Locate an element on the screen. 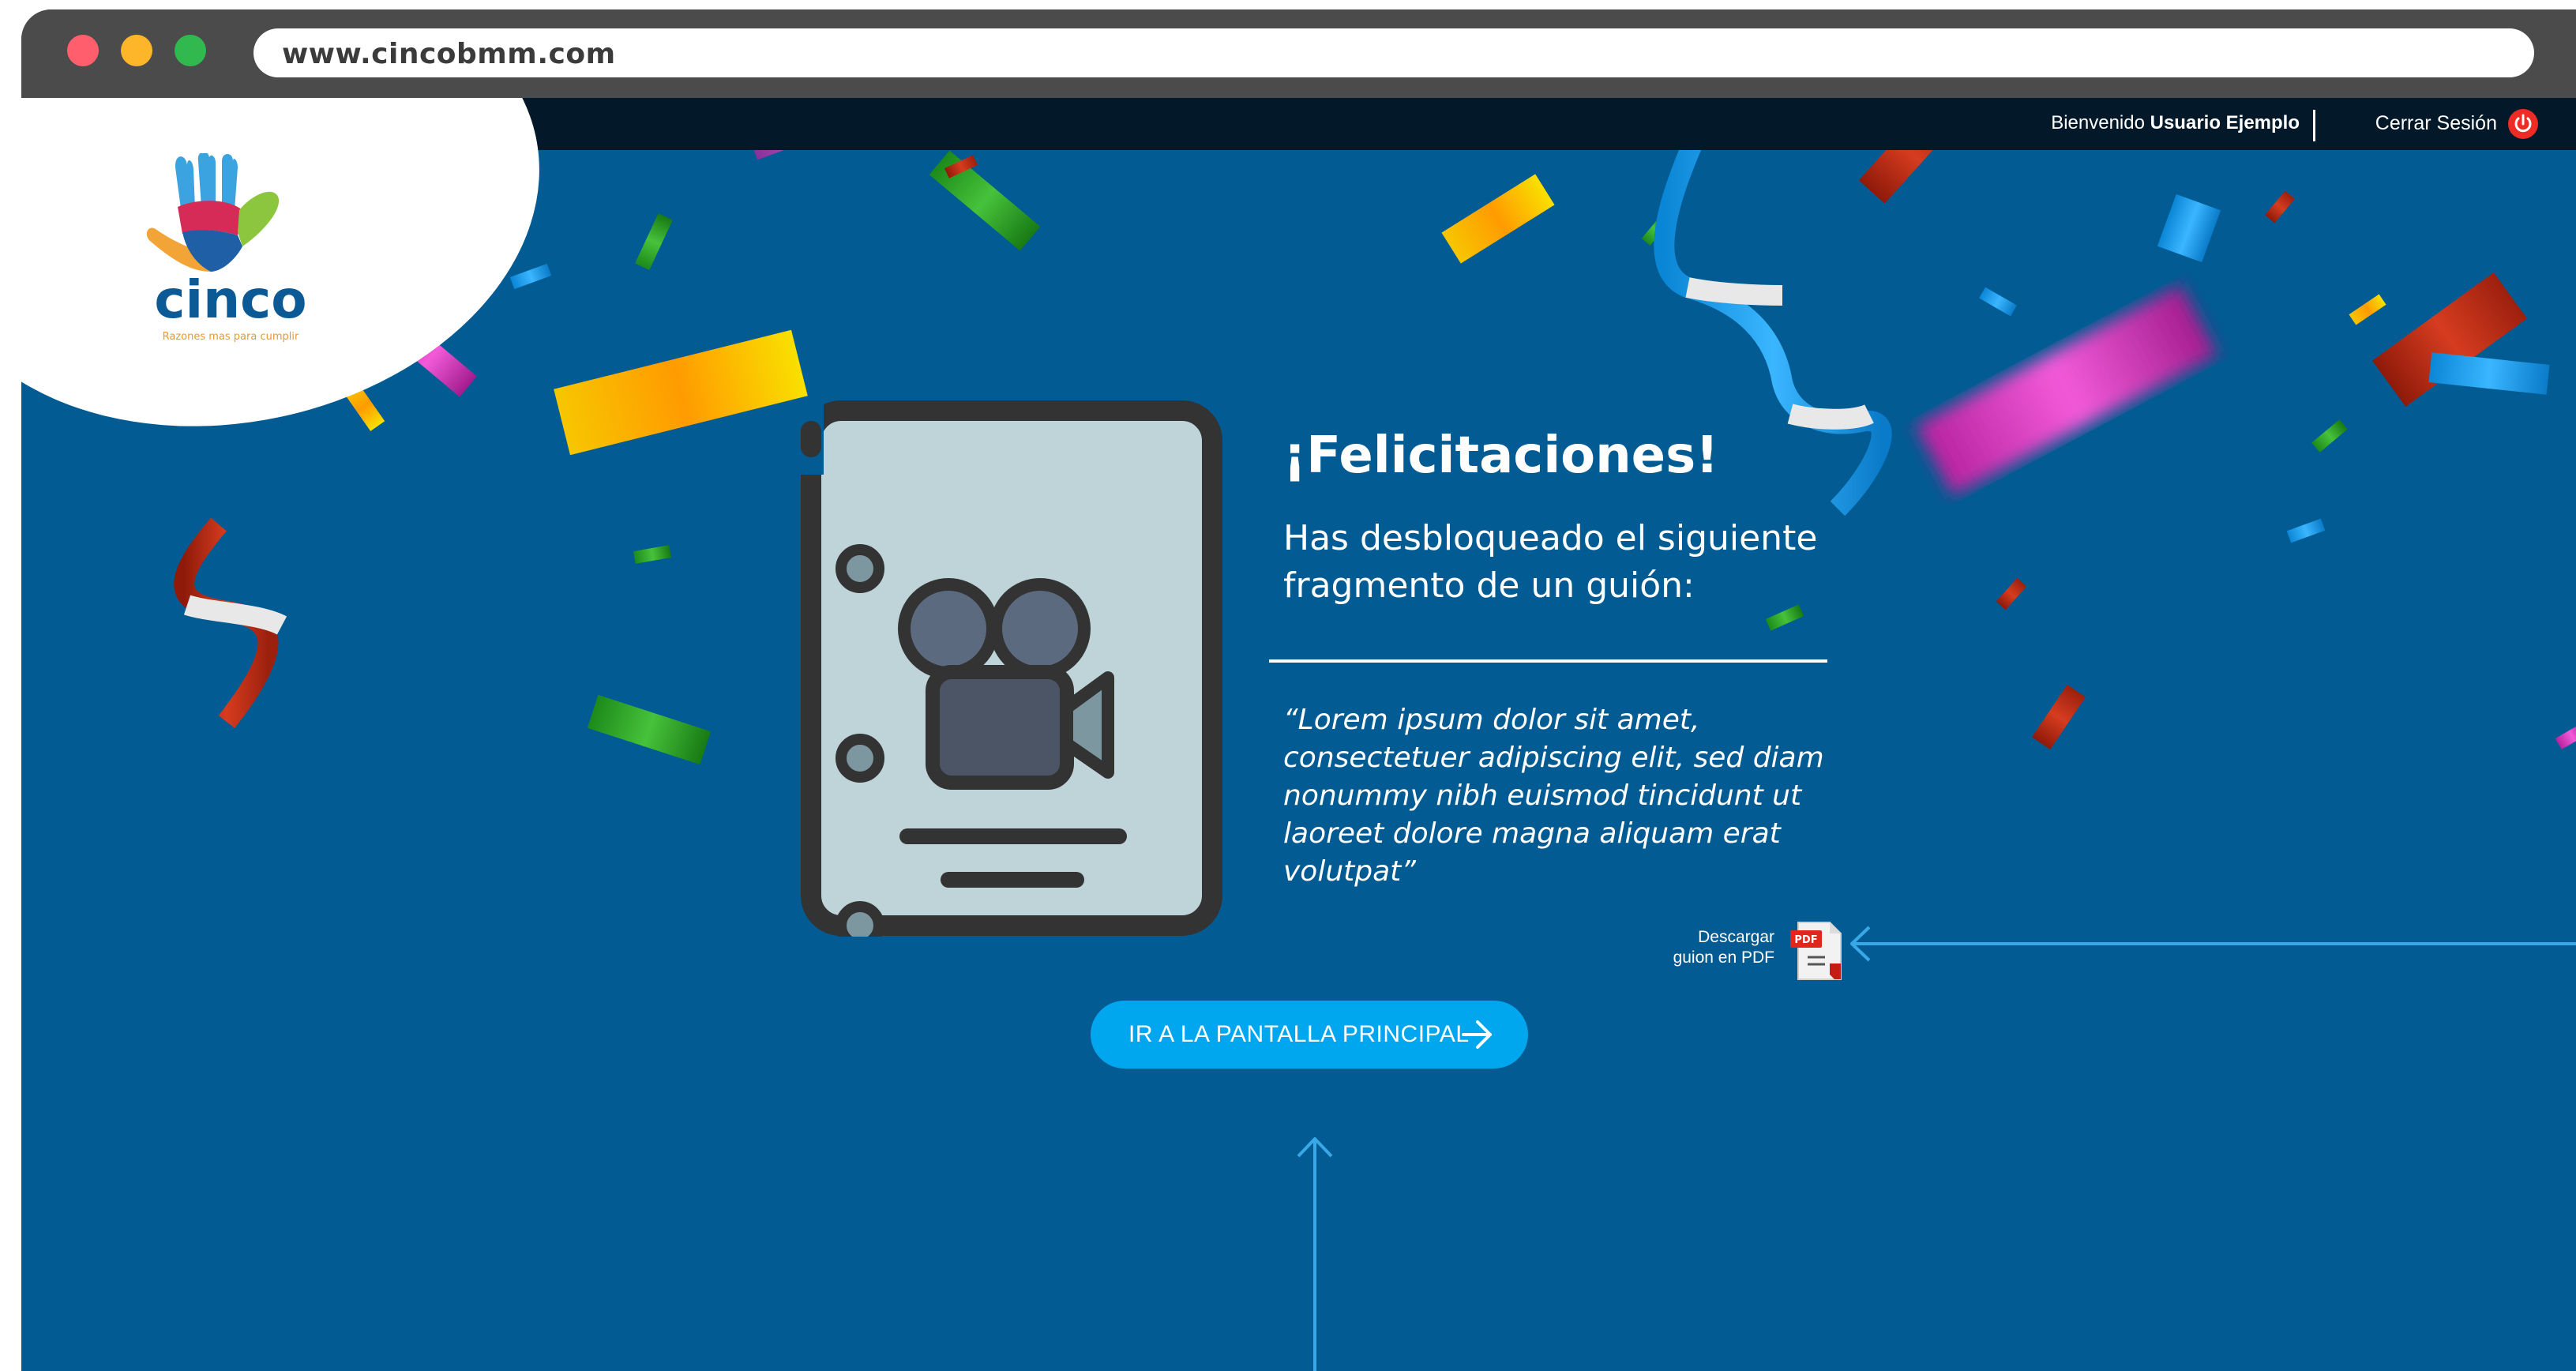  welcome-prefix: Bienvenido is located at coordinates (2098, 122).